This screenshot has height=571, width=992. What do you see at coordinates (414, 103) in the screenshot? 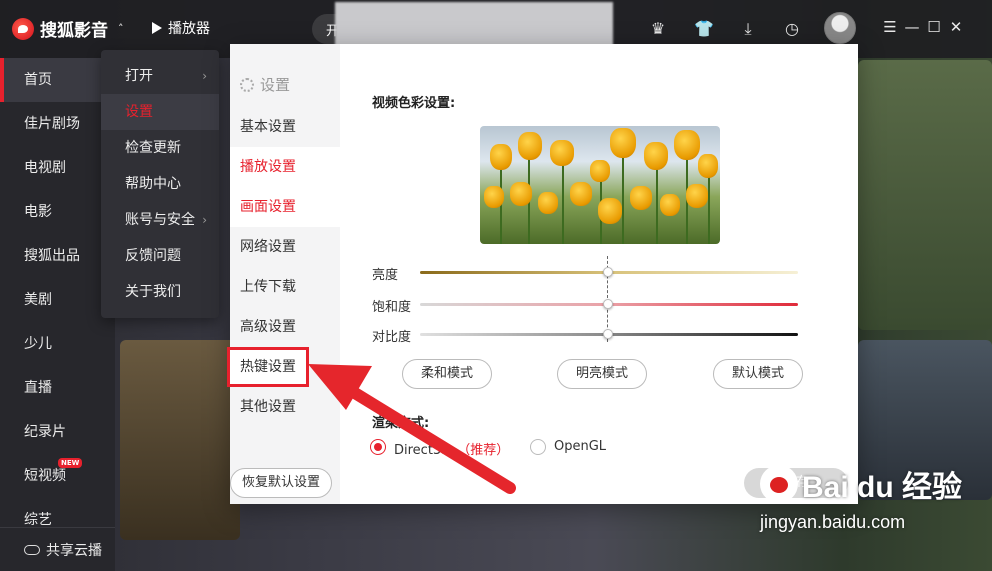
I see `color-section-title: 视频色彩设置:` at bounding box center [414, 103].